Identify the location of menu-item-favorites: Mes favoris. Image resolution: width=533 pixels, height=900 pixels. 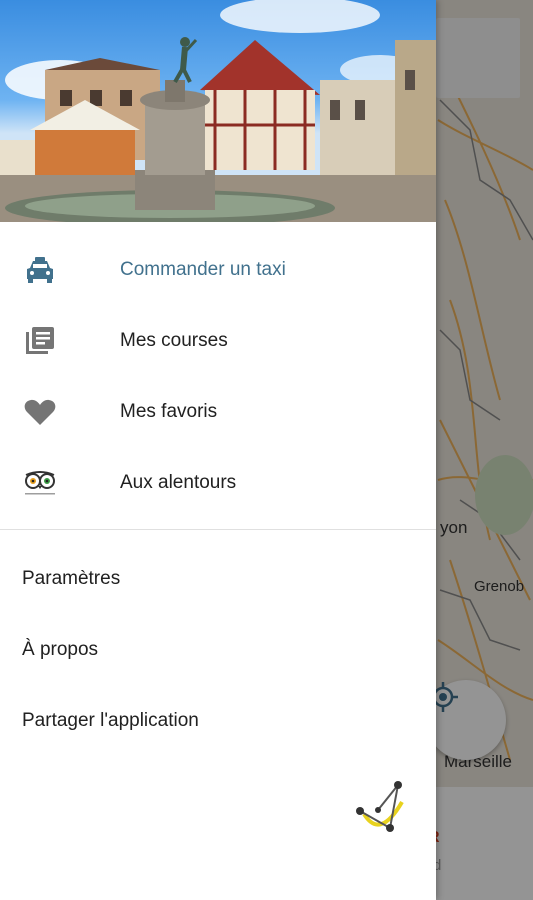
(218, 412).